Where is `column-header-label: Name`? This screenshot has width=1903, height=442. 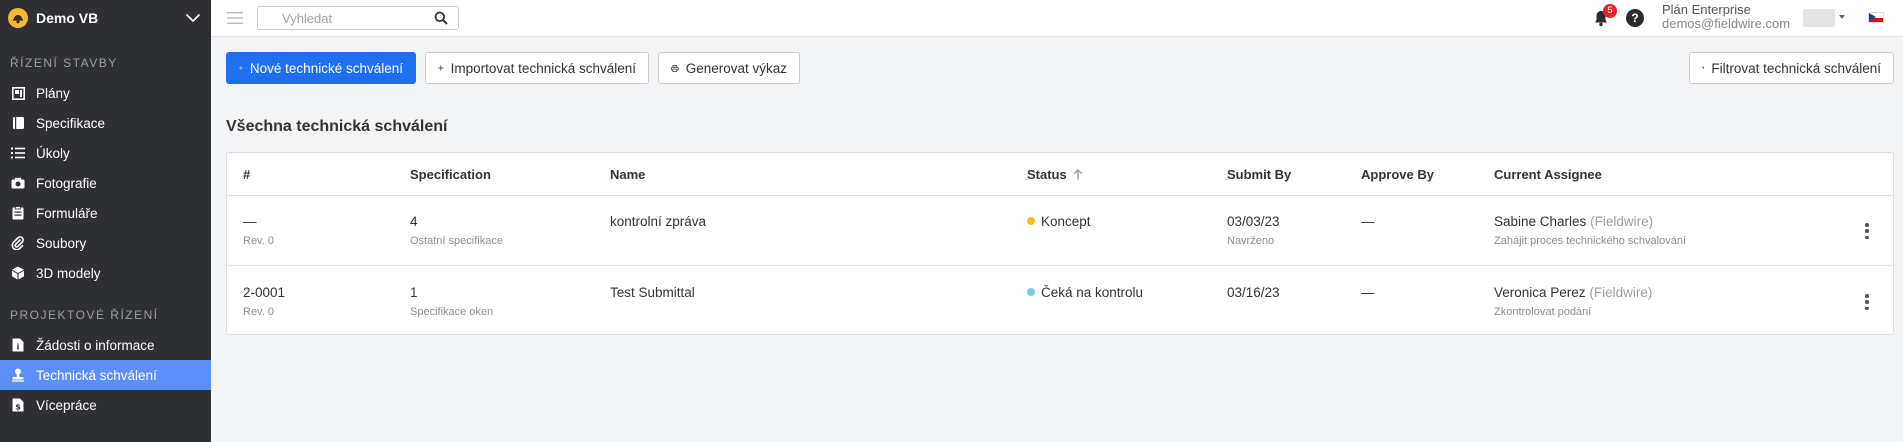
column-header-label: Name is located at coordinates (628, 174).